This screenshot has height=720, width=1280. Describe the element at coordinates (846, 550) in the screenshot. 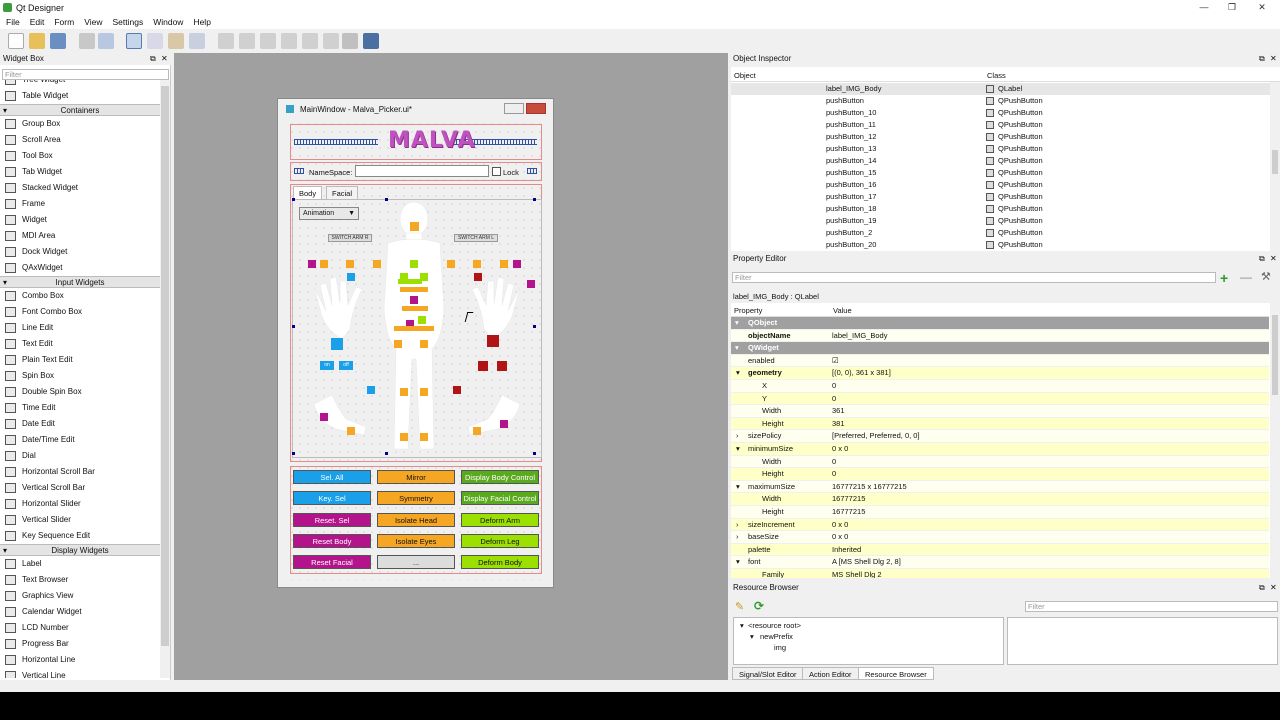

I see `property-value: Inherited` at that location.